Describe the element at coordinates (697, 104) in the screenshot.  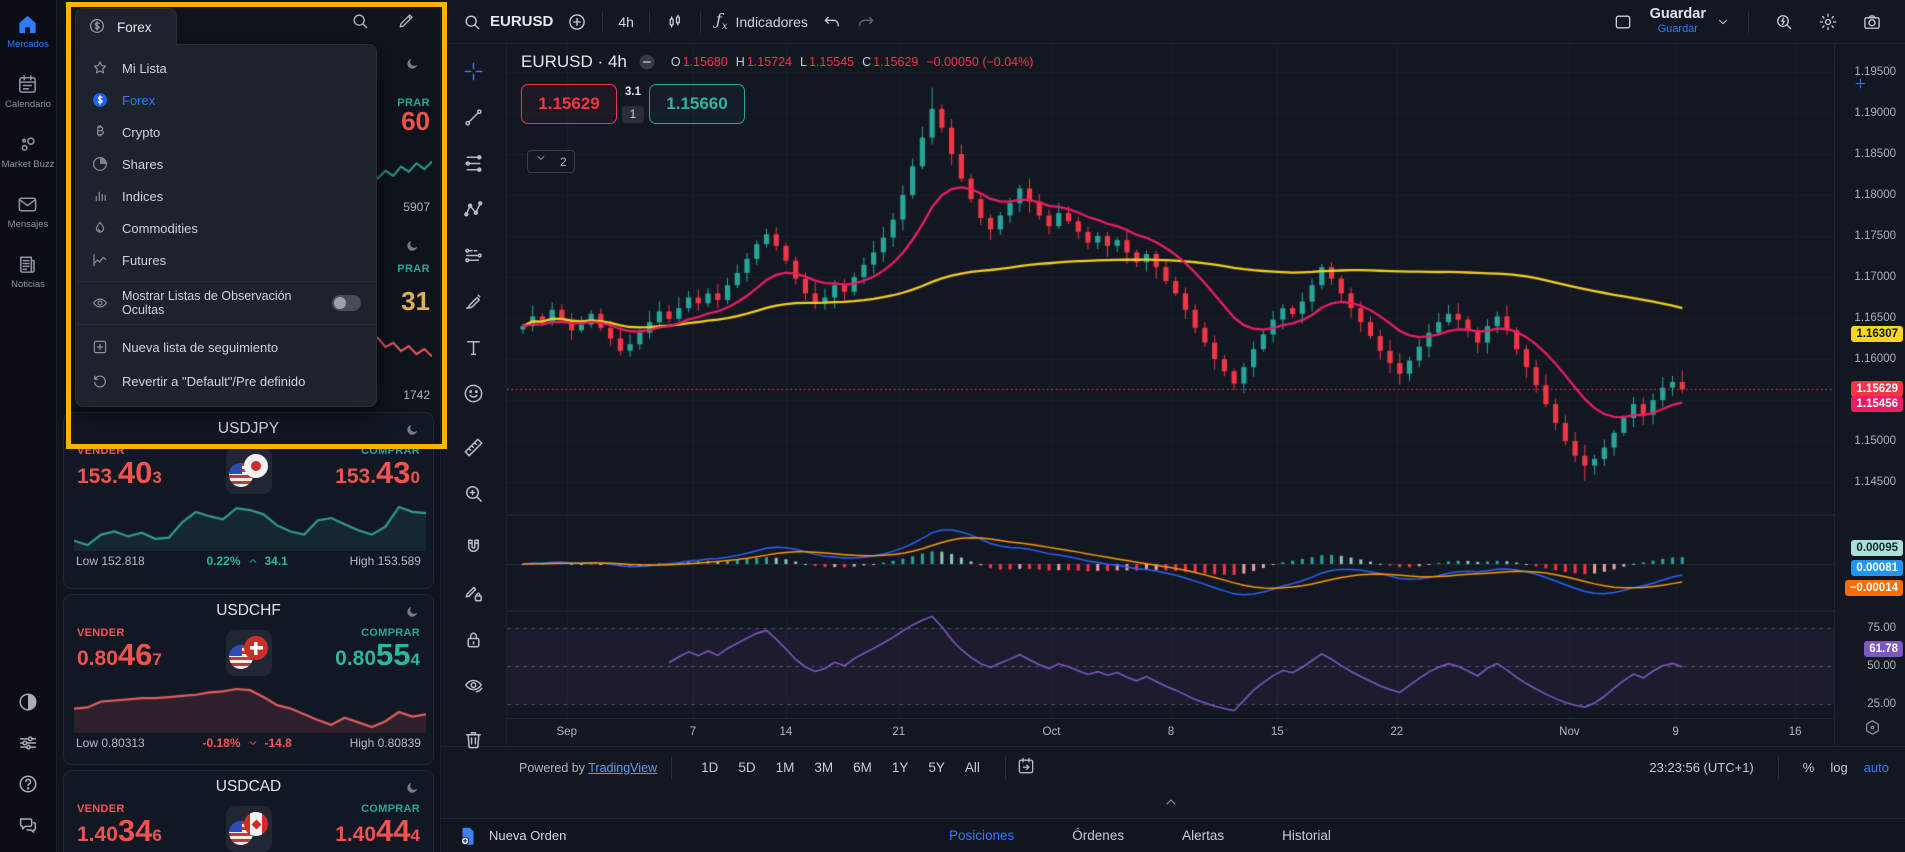
I see `buy-button: 1.15660` at that location.